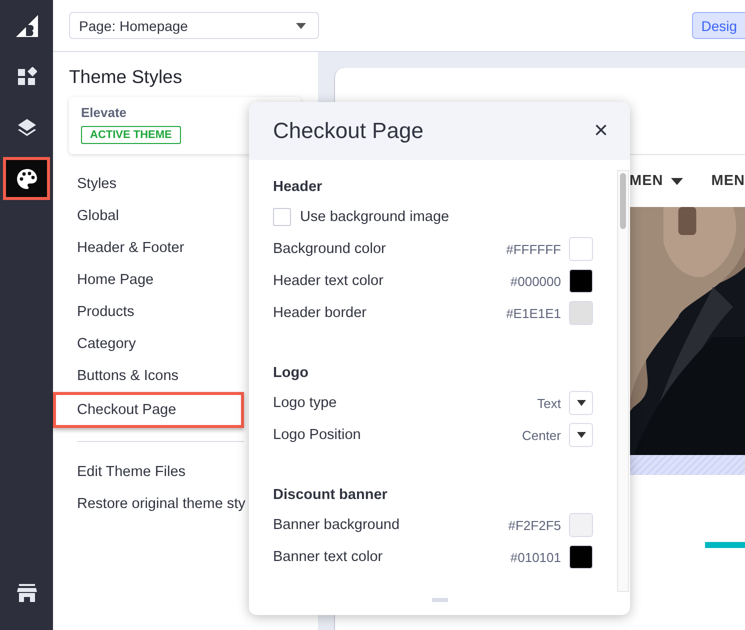 The image size is (745, 630). Describe the element at coordinates (320, 313) in the screenshot. I see `setting-label: Header border` at that location.